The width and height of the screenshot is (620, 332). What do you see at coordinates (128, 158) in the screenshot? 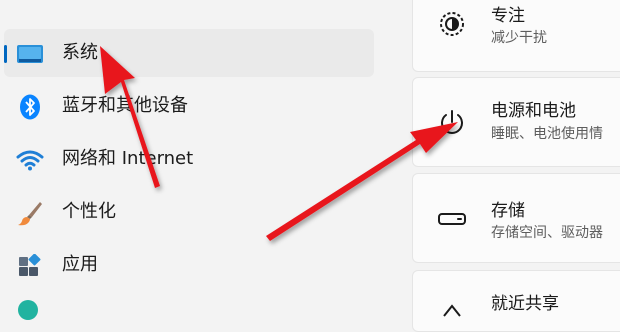
I see `sidebar-item-label: 网络和 Internet` at bounding box center [128, 158].